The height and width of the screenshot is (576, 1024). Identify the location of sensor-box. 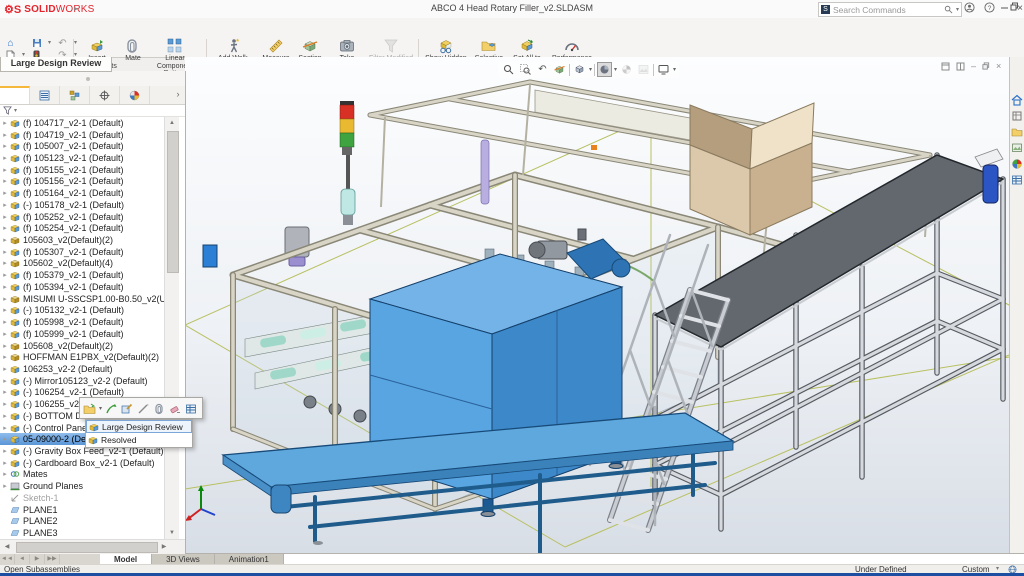
(210, 256).